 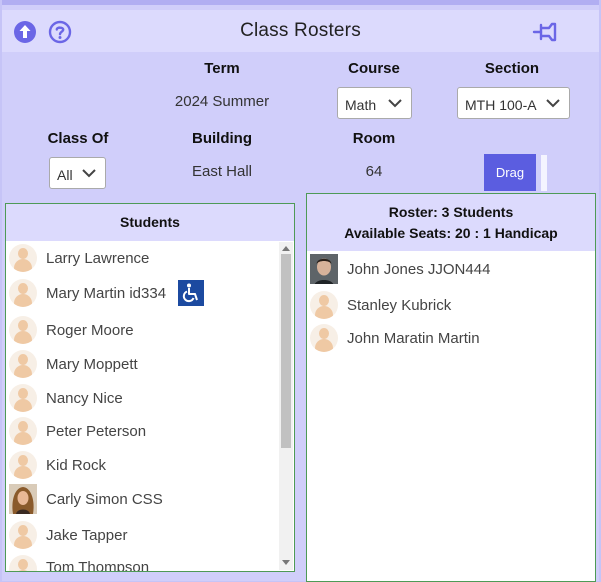 What do you see at coordinates (104, 499) in the screenshot?
I see `student-name: Carly Simon CSS` at bounding box center [104, 499].